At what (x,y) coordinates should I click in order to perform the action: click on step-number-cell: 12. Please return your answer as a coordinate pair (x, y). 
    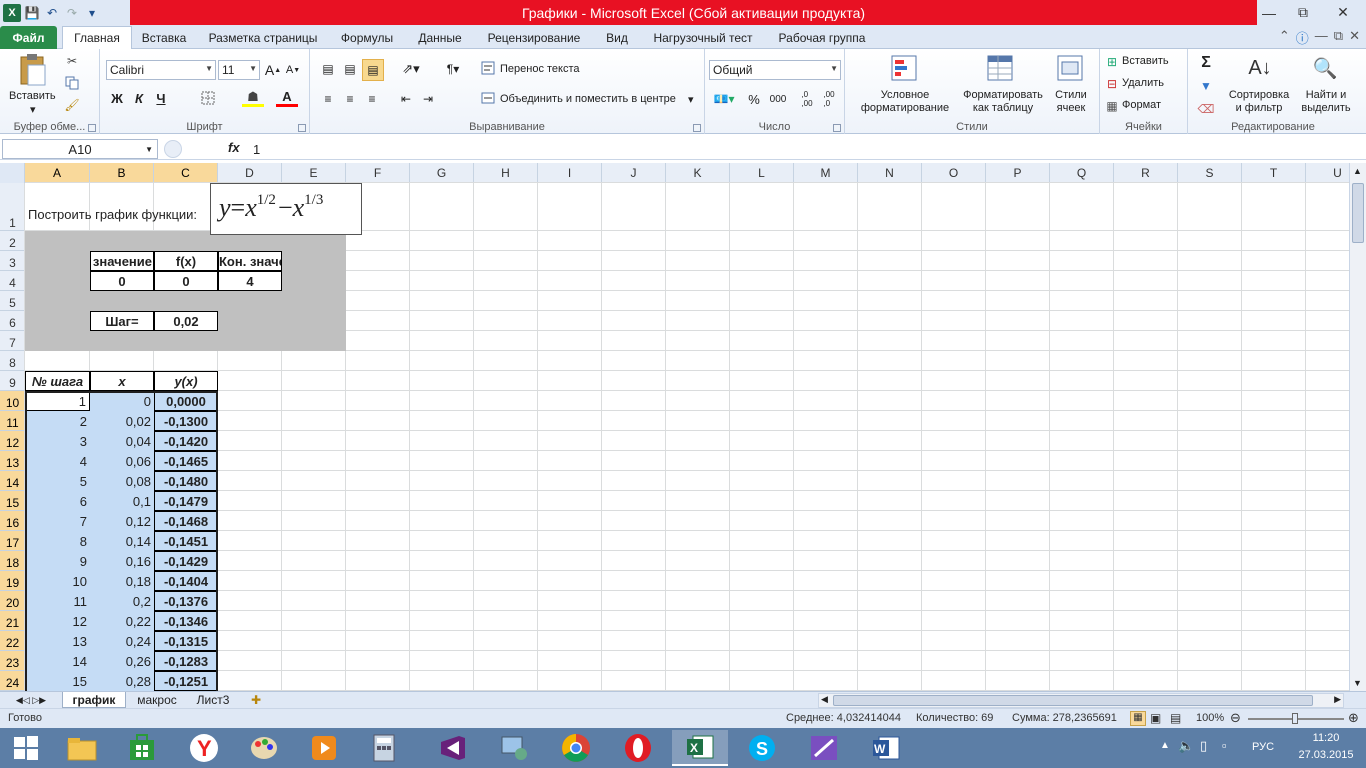
    Looking at the image, I should click on (57, 621).